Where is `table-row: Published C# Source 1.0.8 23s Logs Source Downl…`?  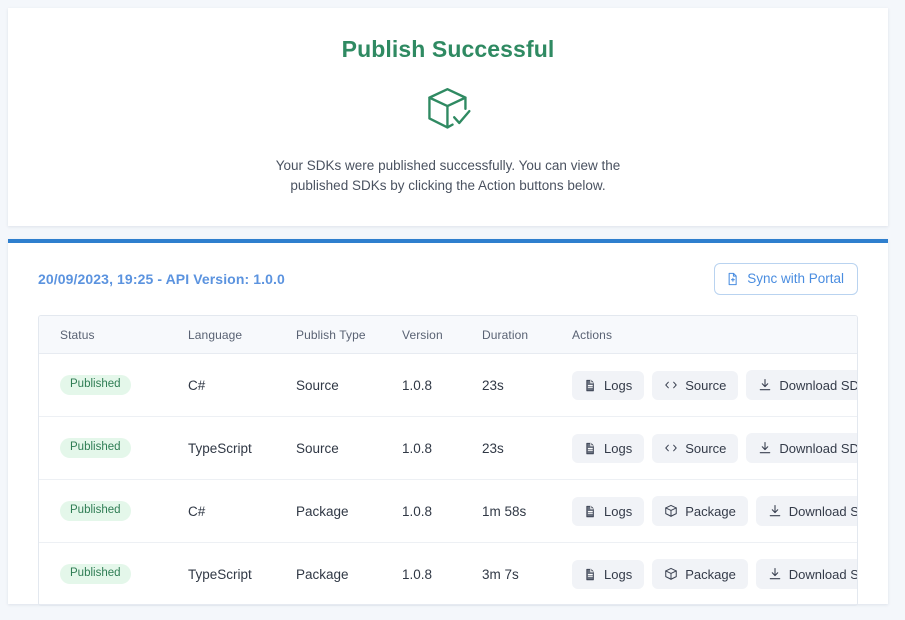 table-row: Published C# Source 1.0.8 23s Logs Source Downl… is located at coordinates (448, 385).